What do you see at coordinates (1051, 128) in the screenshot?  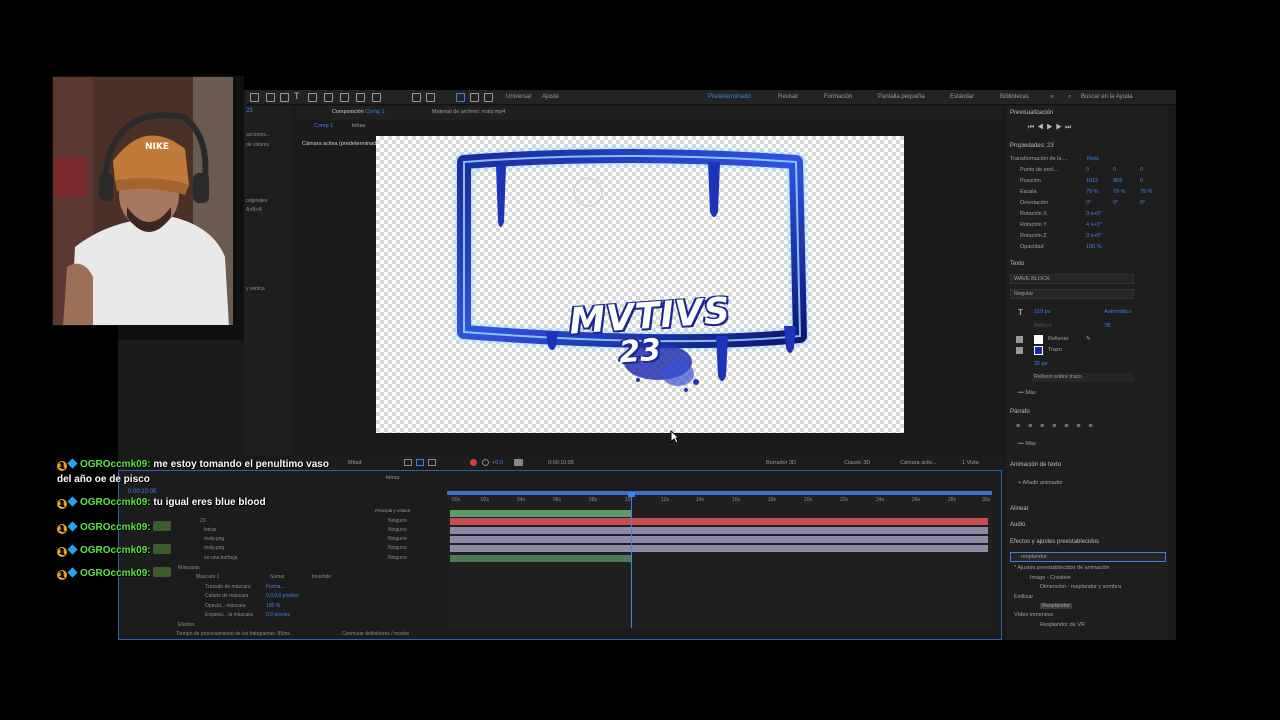 I see `playback-controls: ⏮◀▶▶⏭` at bounding box center [1051, 128].